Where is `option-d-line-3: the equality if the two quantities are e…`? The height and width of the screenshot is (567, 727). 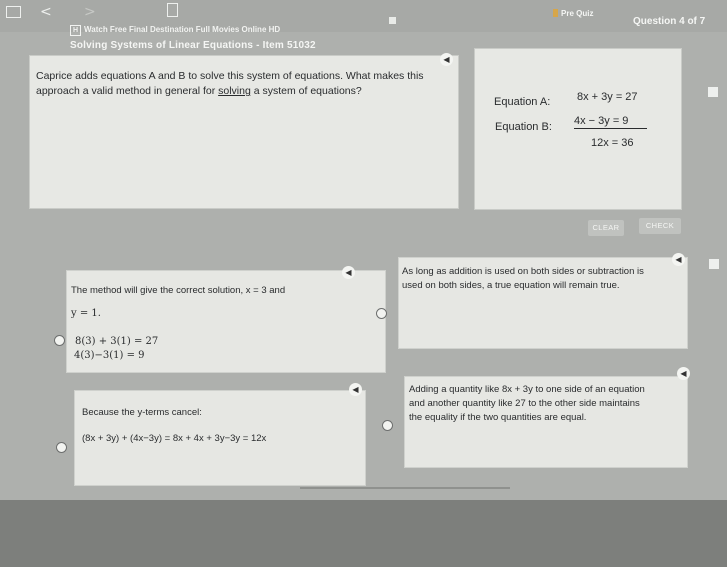
option-d-line-3: the equality if the two quantities are e… is located at coordinates (498, 417).